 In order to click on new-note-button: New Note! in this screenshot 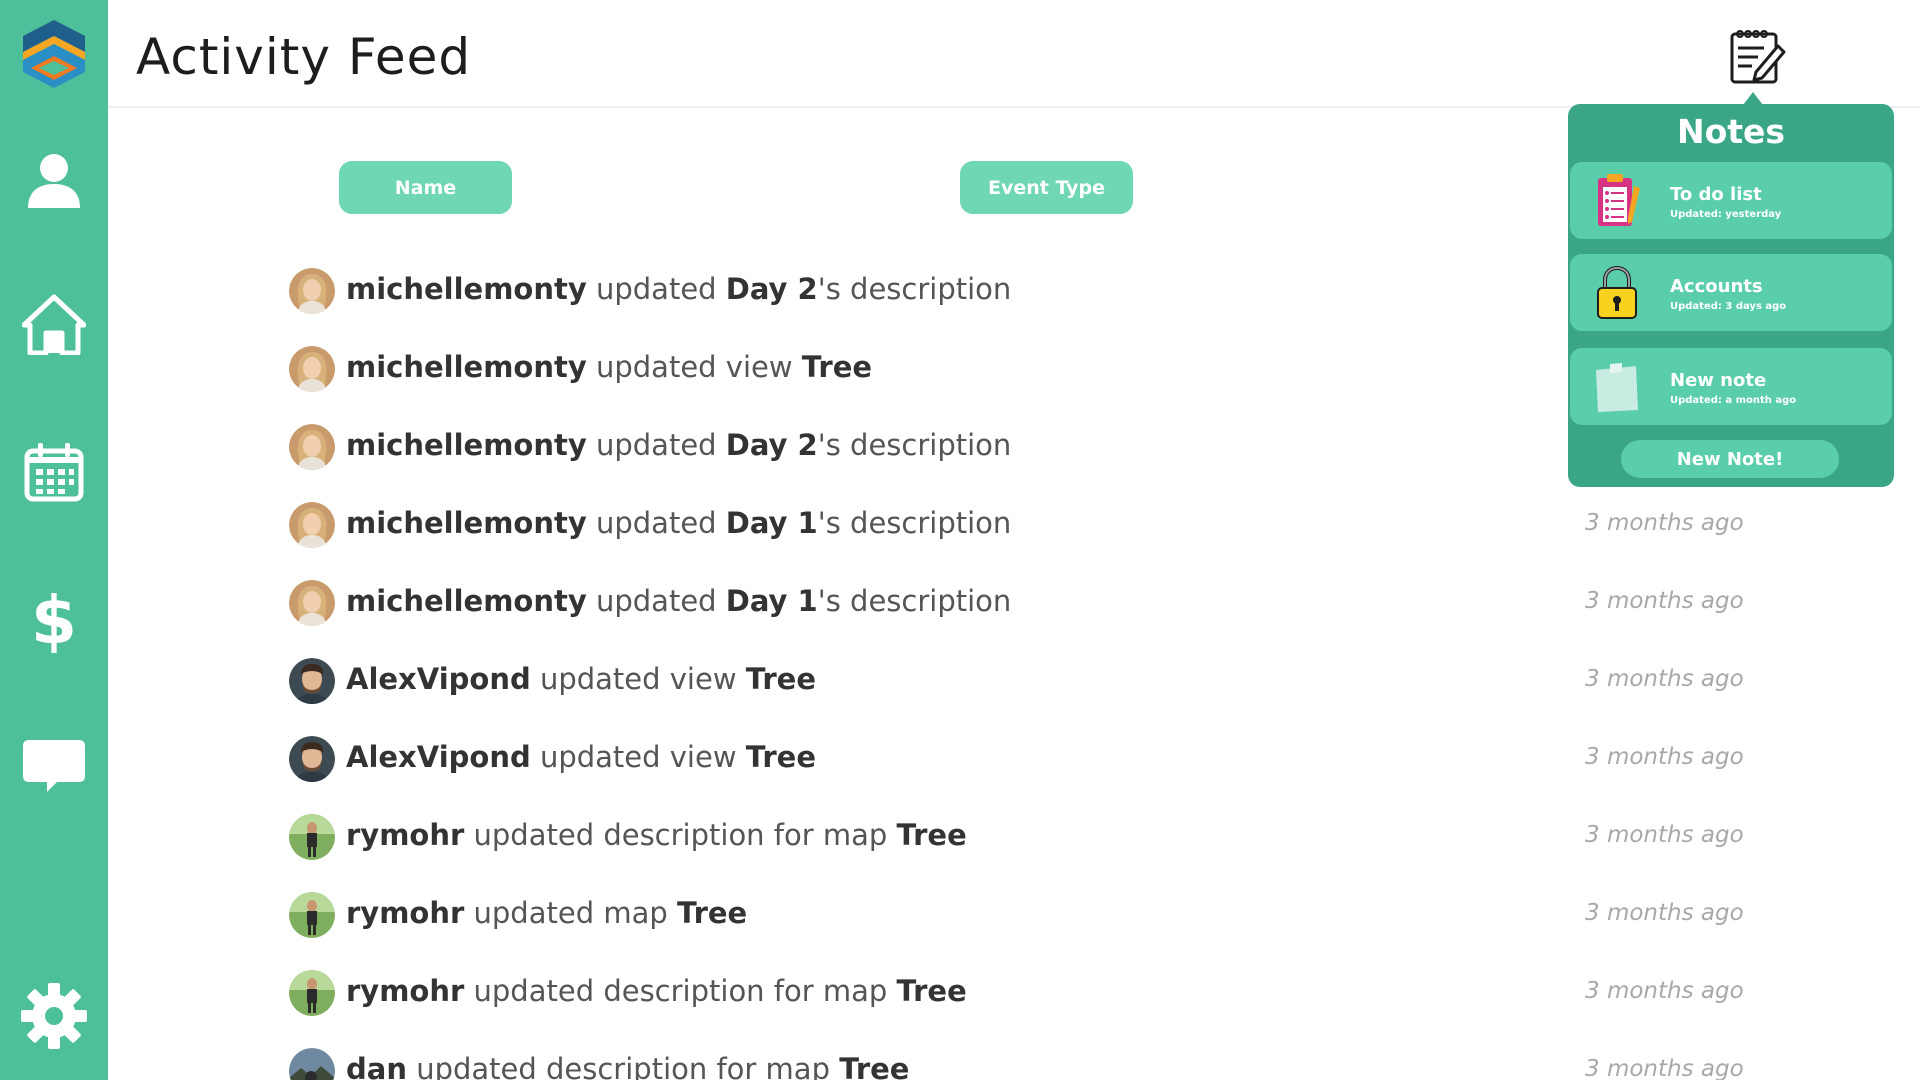, I will do `click(1730, 459)`.